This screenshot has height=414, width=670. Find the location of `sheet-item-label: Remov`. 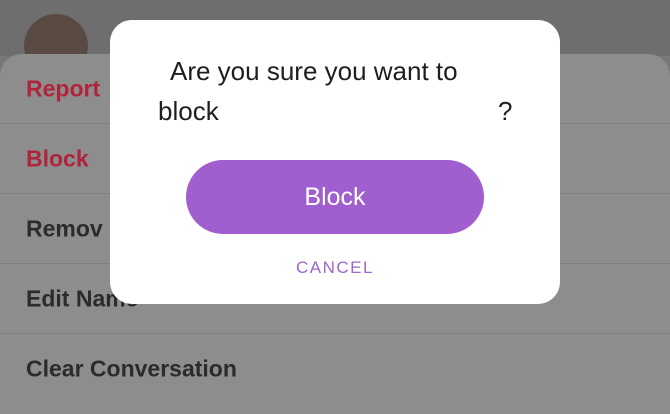

sheet-item-label: Remov is located at coordinates (64, 228).